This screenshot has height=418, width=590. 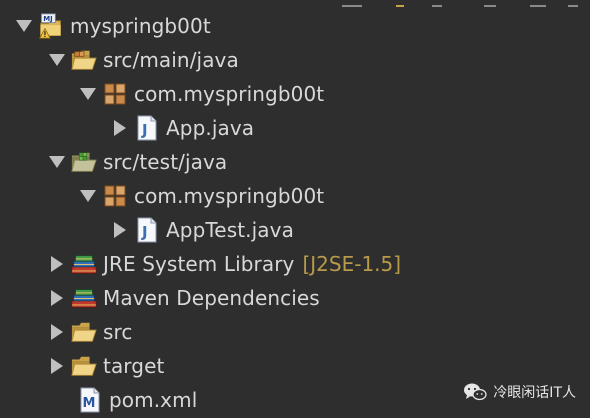 What do you see at coordinates (134, 366) in the screenshot?
I see `tree-item-label: target` at bounding box center [134, 366].